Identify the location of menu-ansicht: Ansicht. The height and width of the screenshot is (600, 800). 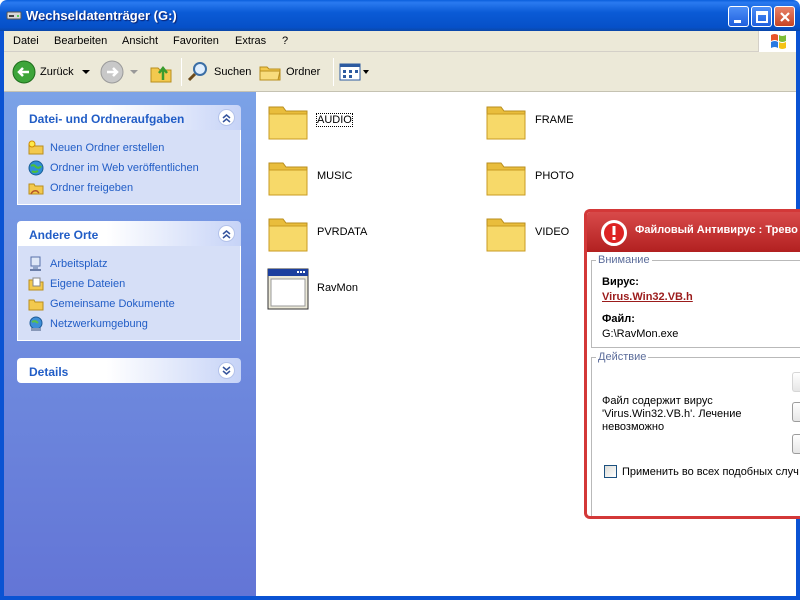
(140, 41).